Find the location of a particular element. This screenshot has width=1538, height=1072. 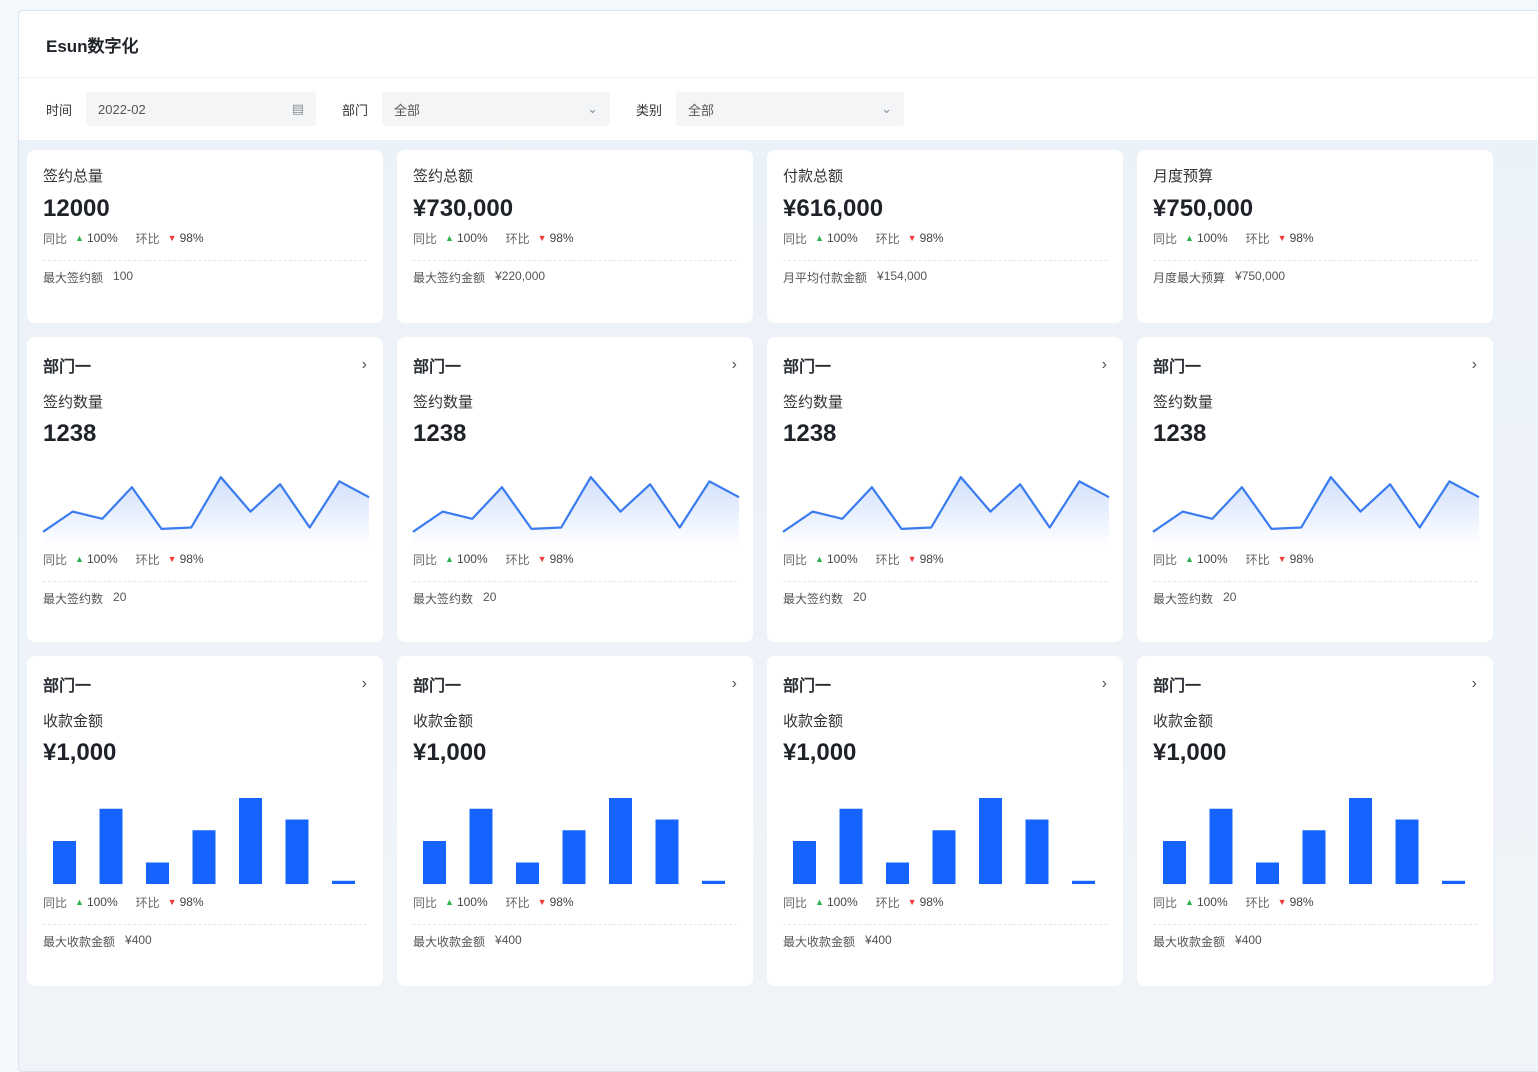

card-footer: 最大签约数20 is located at coordinates (945, 598).